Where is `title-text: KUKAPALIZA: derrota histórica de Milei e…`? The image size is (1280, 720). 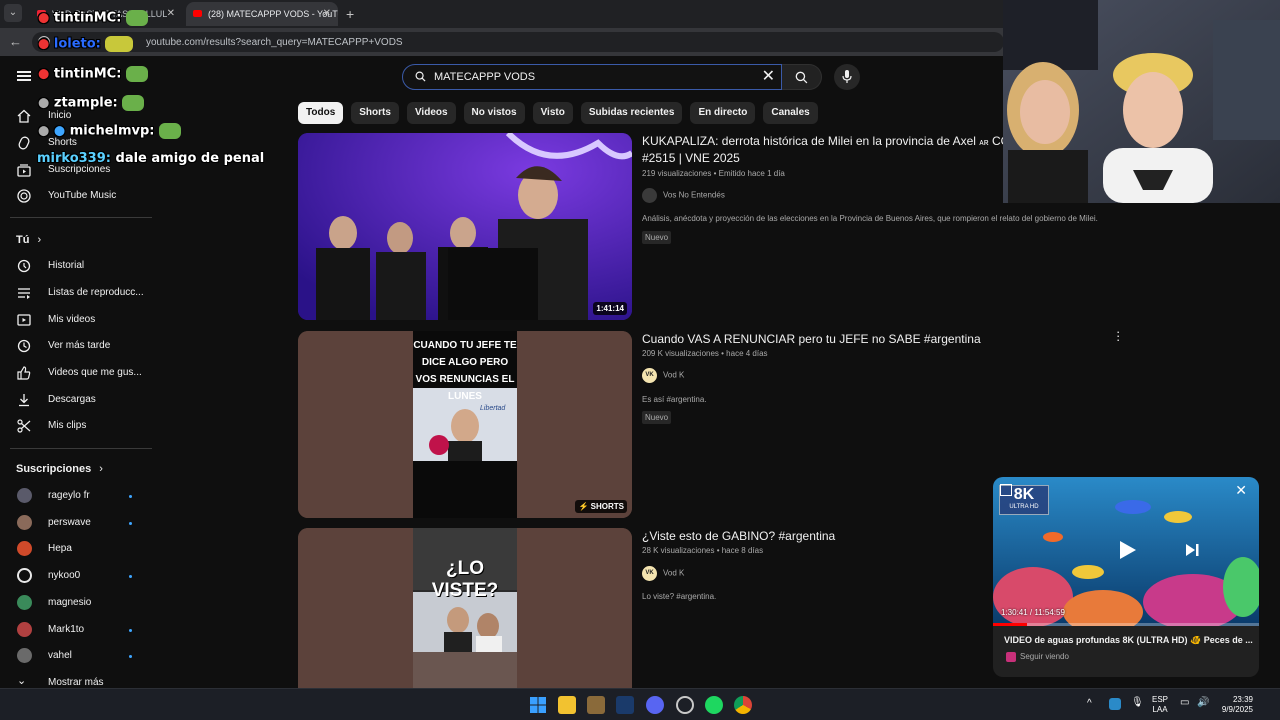
title-text: KUKAPALIZA: derrota histórica de Milei e… is located at coordinates (809, 141).